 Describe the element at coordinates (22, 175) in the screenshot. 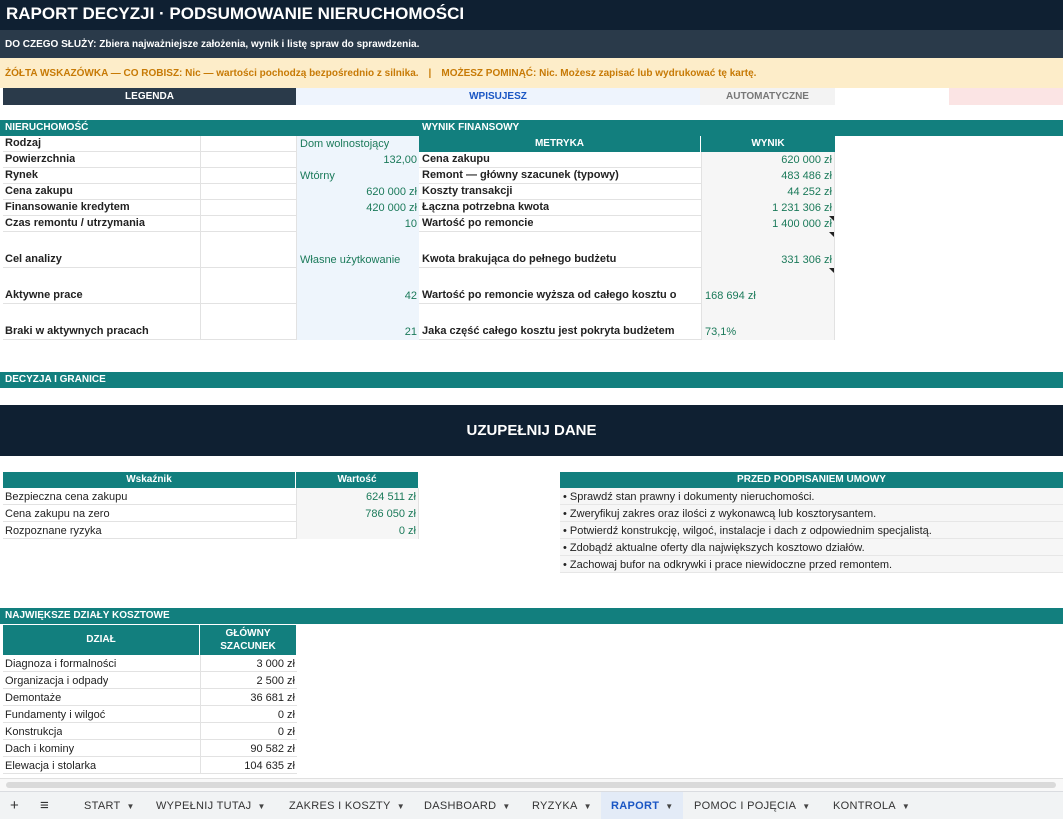

I see `property-label: Rynek` at that location.